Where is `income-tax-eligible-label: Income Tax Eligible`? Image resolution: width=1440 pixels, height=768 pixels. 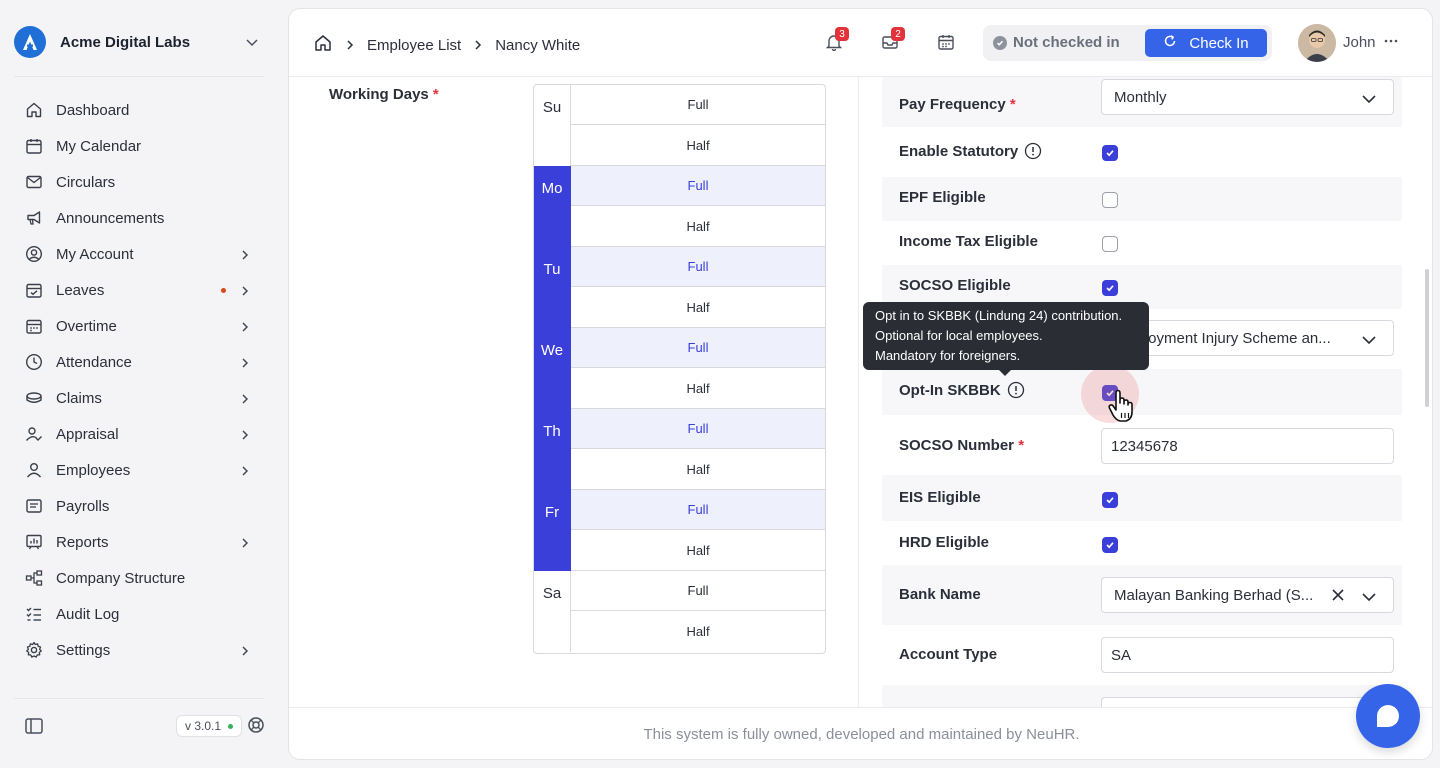 income-tax-eligible-label: Income Tax Eligible is located at coordinates (968, 241).